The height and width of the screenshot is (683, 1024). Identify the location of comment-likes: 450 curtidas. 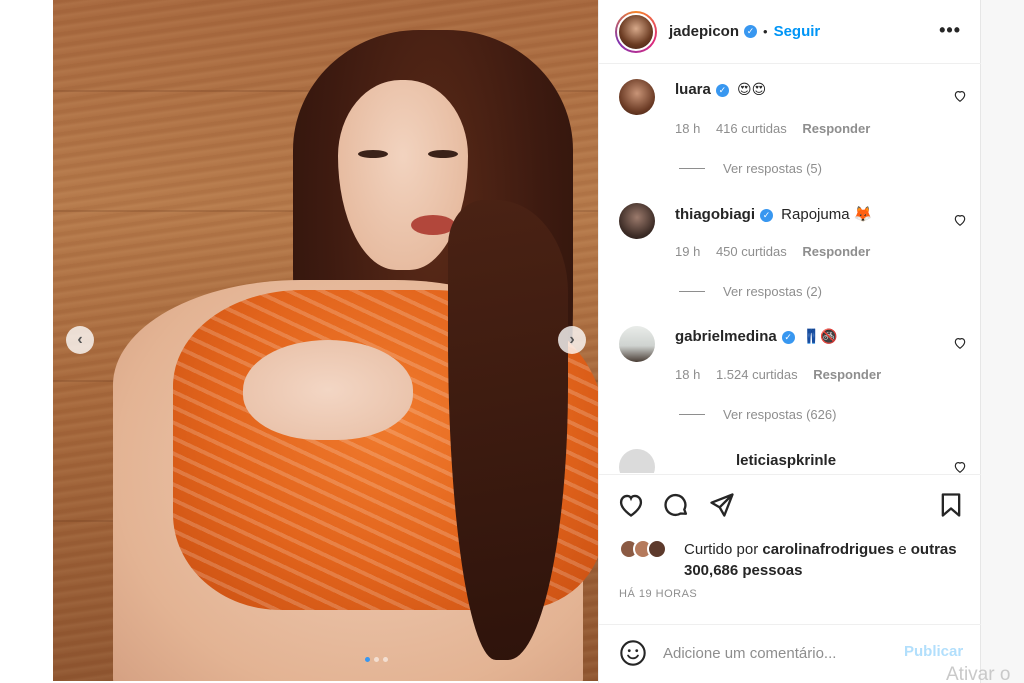
(751, 251).